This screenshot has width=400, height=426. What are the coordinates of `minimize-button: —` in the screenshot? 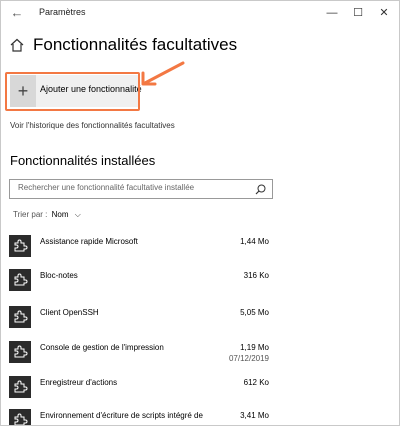 It's located at (332, 13).